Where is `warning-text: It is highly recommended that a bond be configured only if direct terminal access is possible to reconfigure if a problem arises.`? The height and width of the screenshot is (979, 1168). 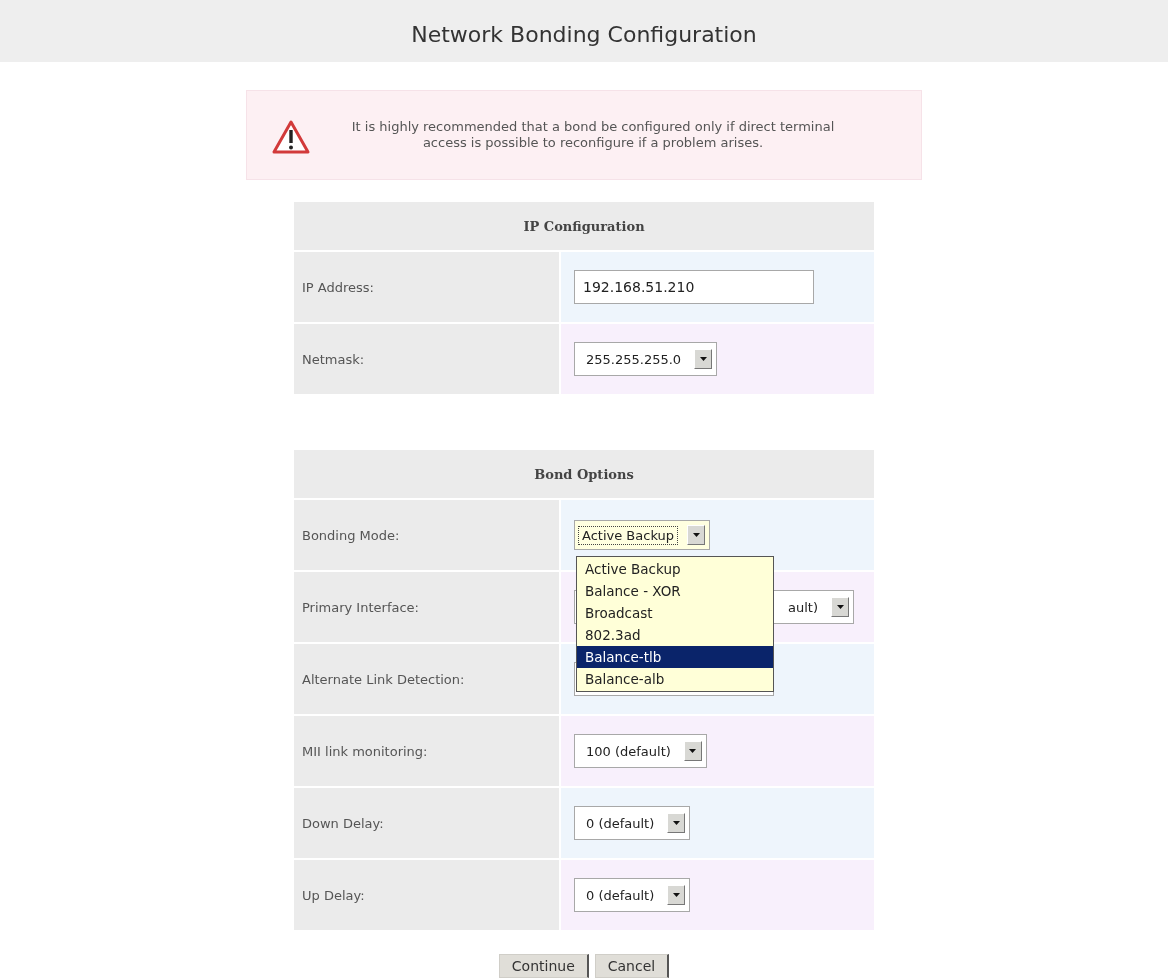 warning-text: It is highly recommended that a bond be configured only if direct terminal access is possible to reconfigure if a problem arises. is located at coordinates (593, 135).